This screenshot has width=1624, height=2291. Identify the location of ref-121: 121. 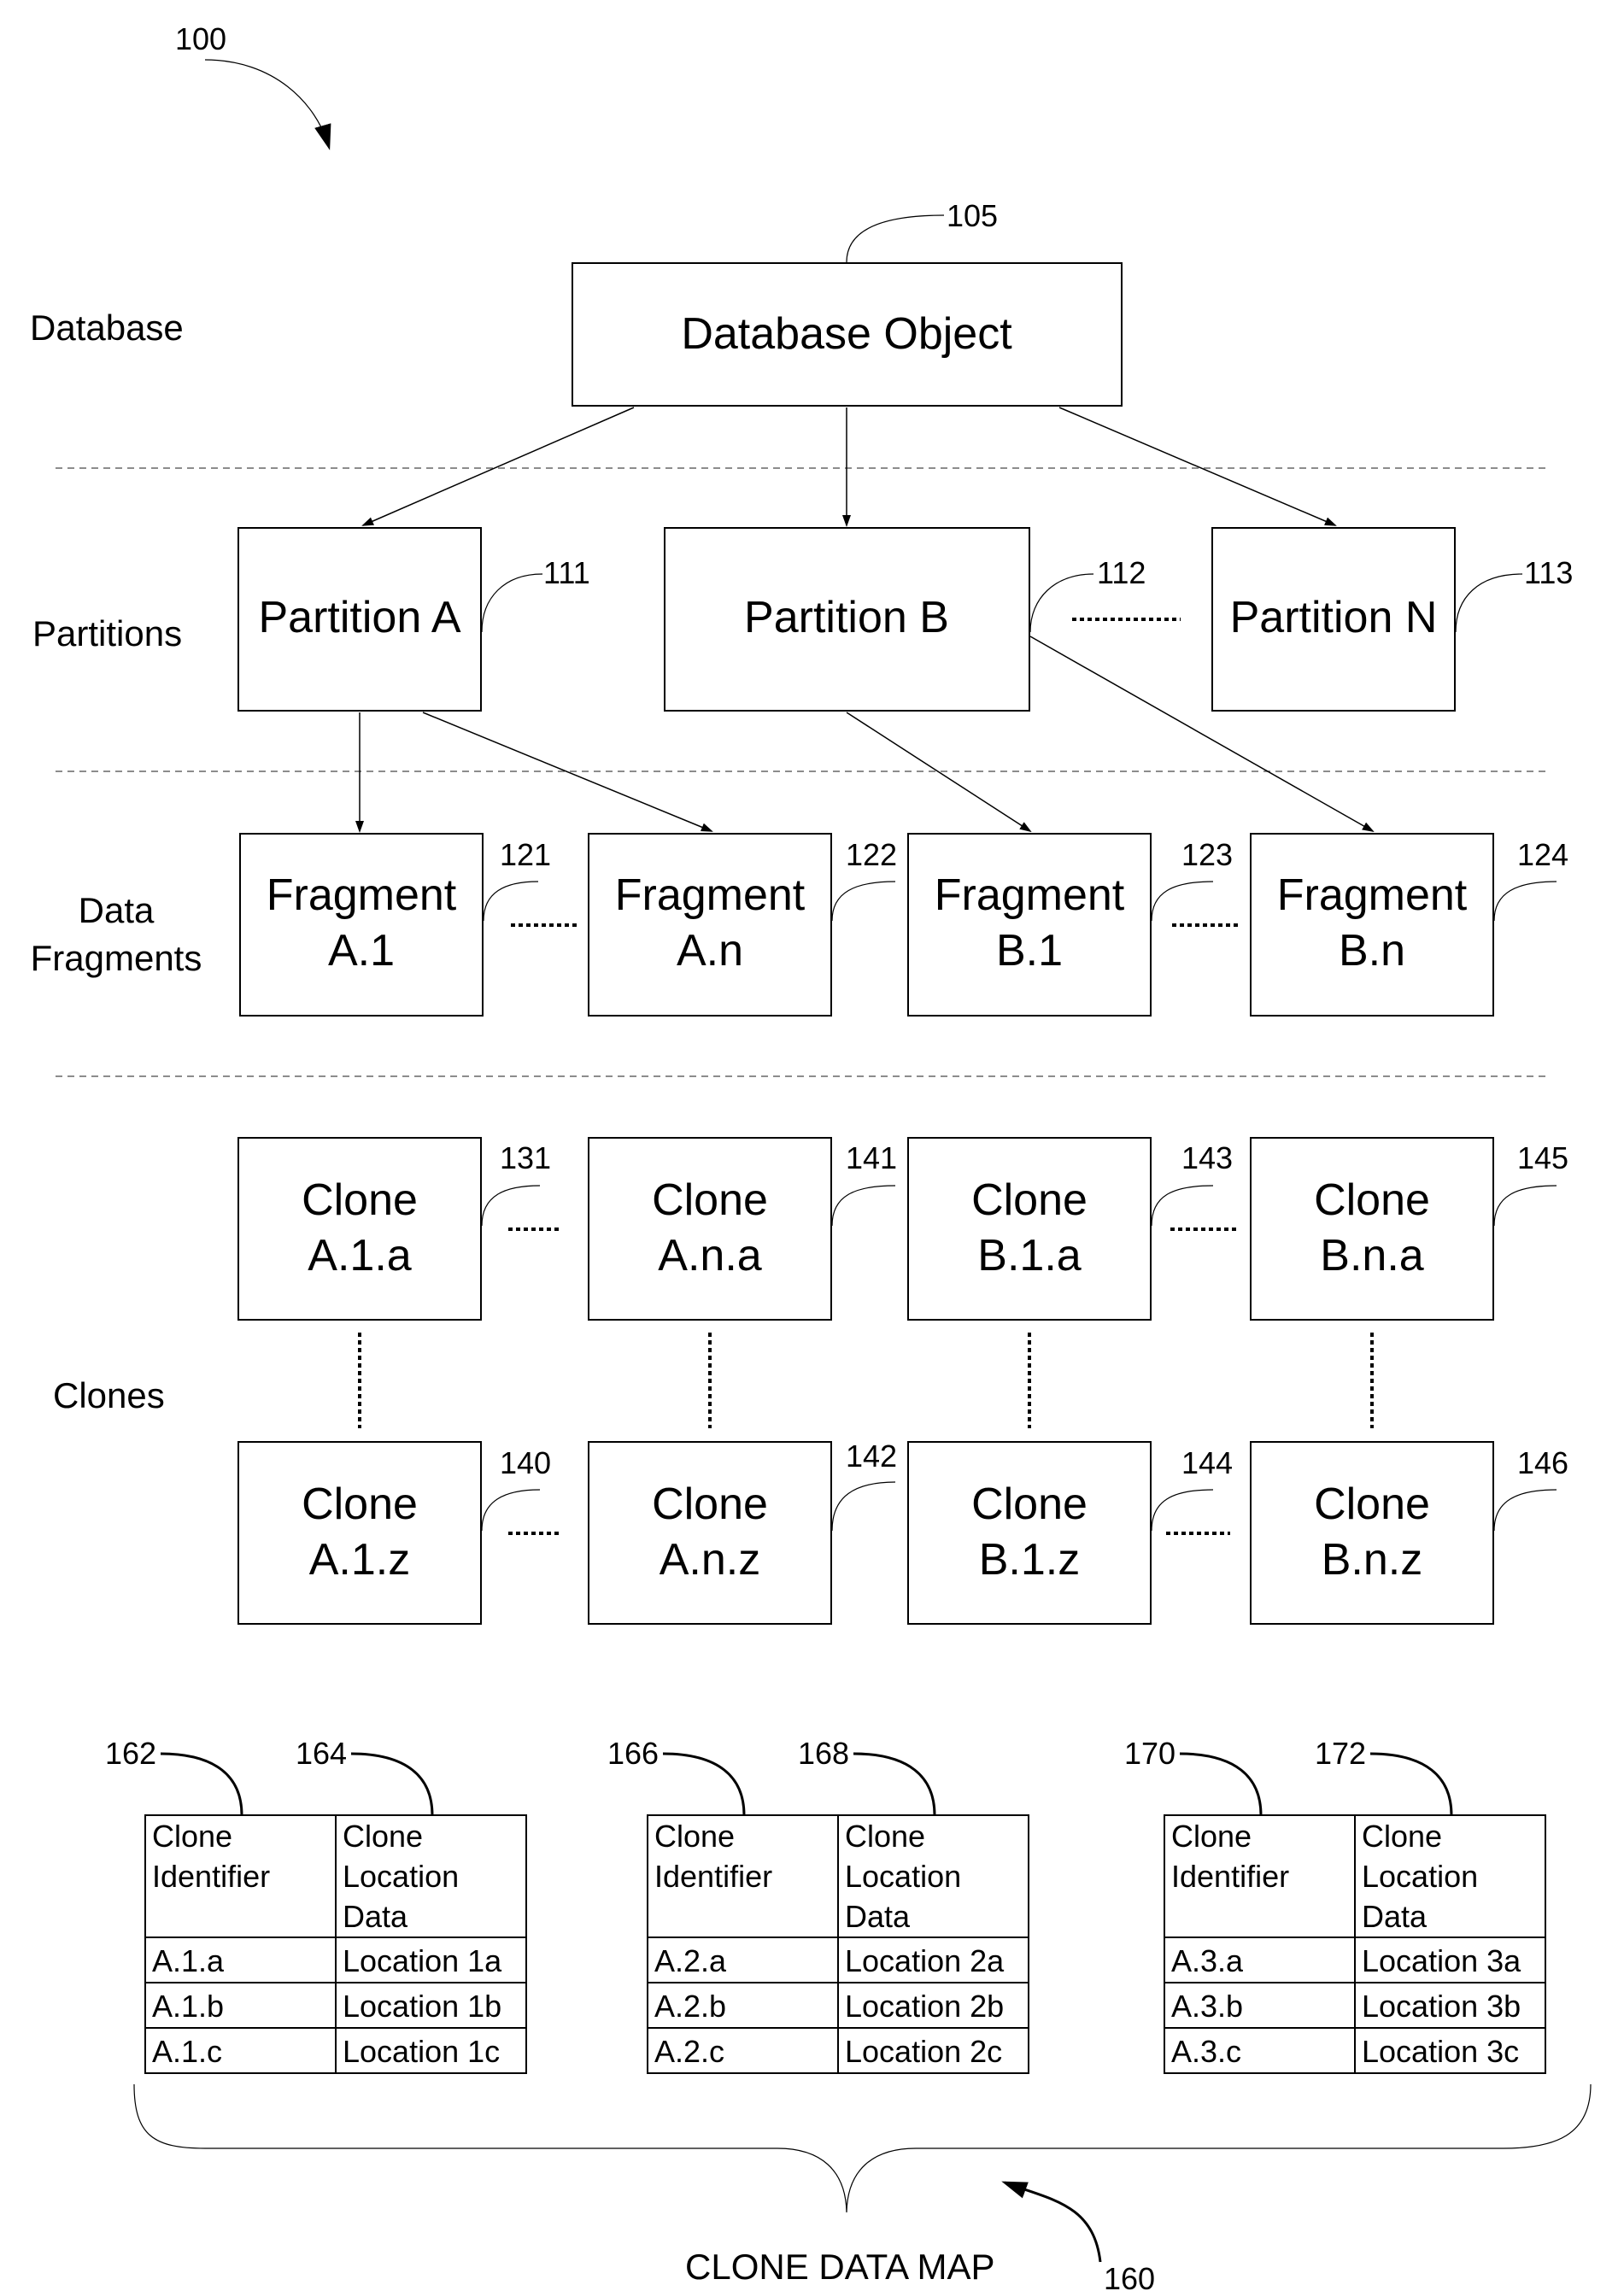
(525, 854).